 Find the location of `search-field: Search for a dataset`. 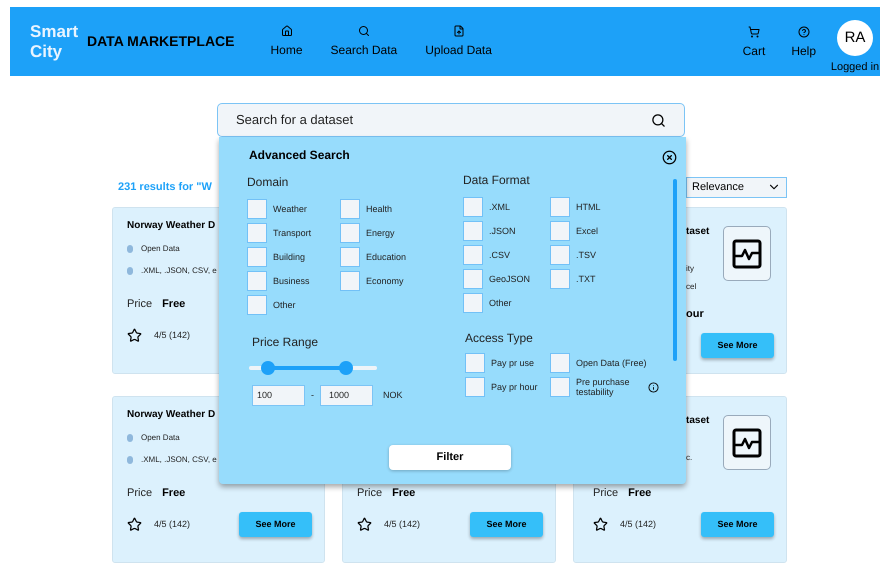

search-field: Search for a dataset is located at coordinates (451, 120).